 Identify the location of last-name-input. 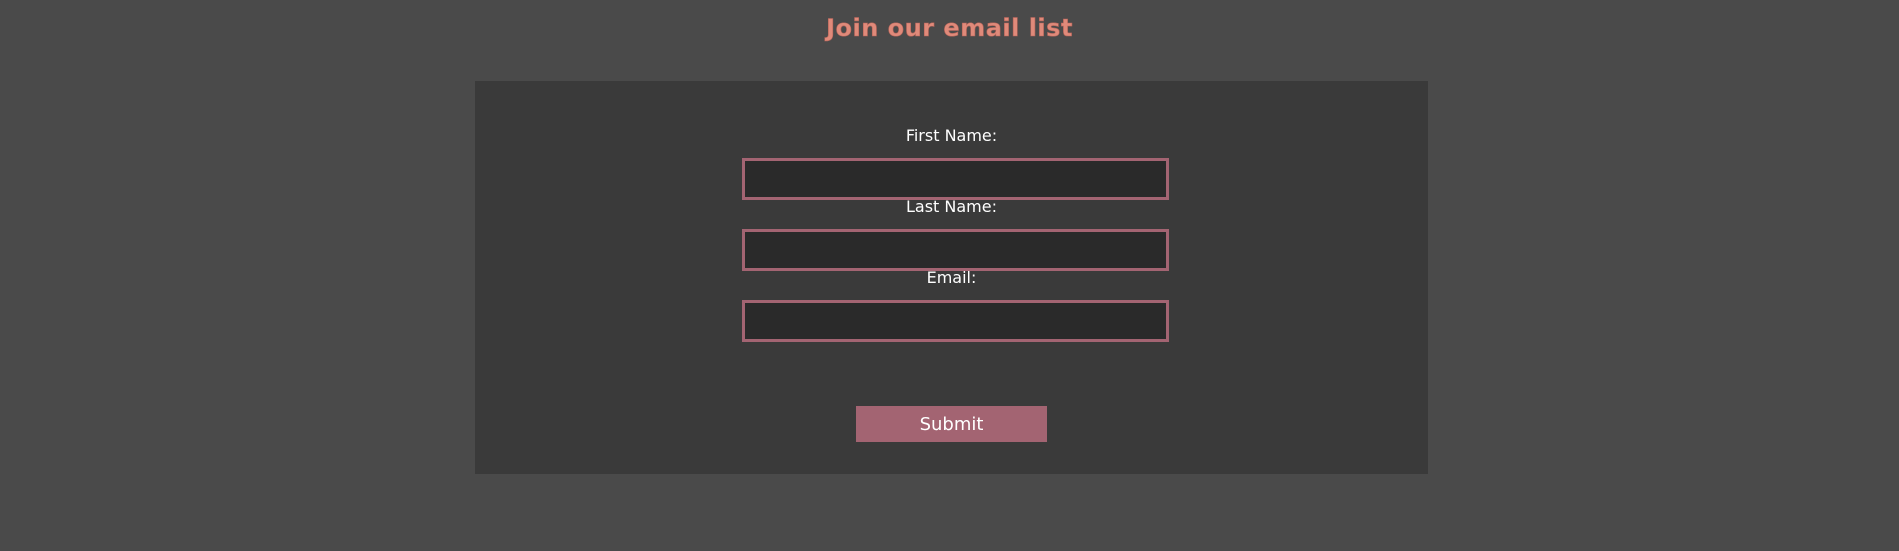
(955, 250).